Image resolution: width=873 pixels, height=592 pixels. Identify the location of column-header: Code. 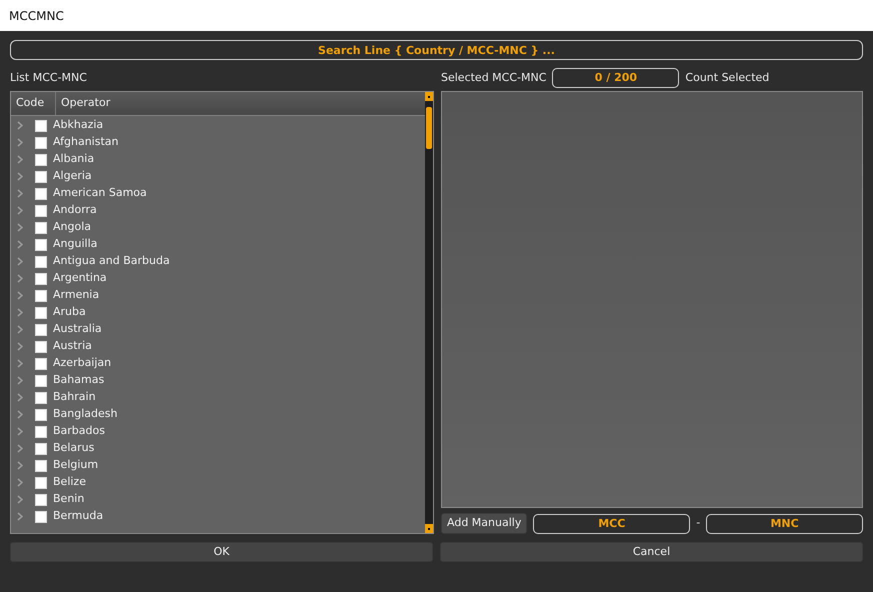
(33, 103).